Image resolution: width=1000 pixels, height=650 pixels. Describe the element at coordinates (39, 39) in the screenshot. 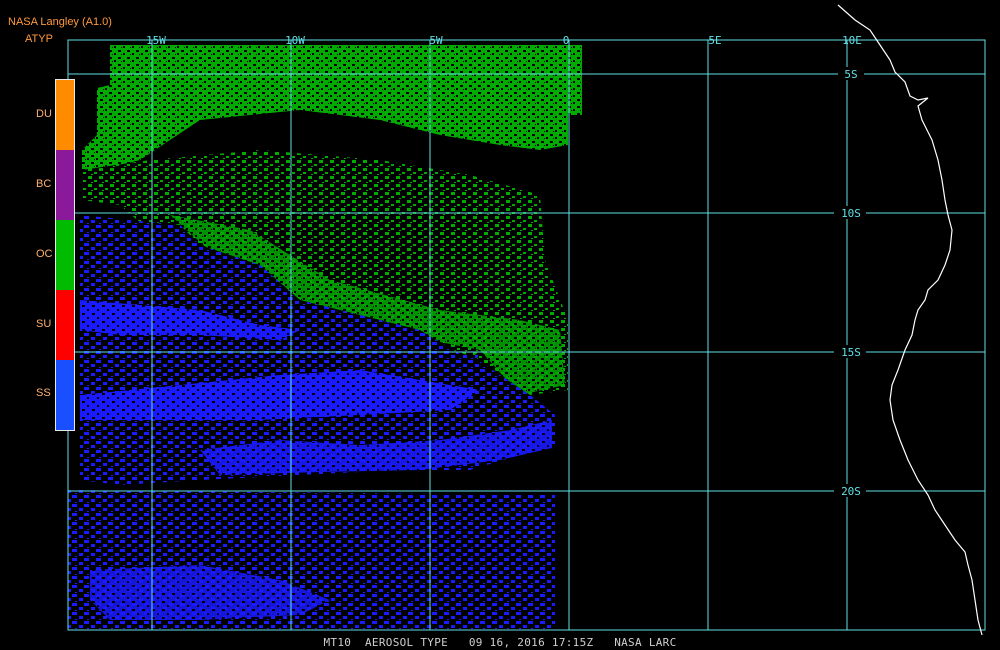

I see `product-name: ATYP` at that location.